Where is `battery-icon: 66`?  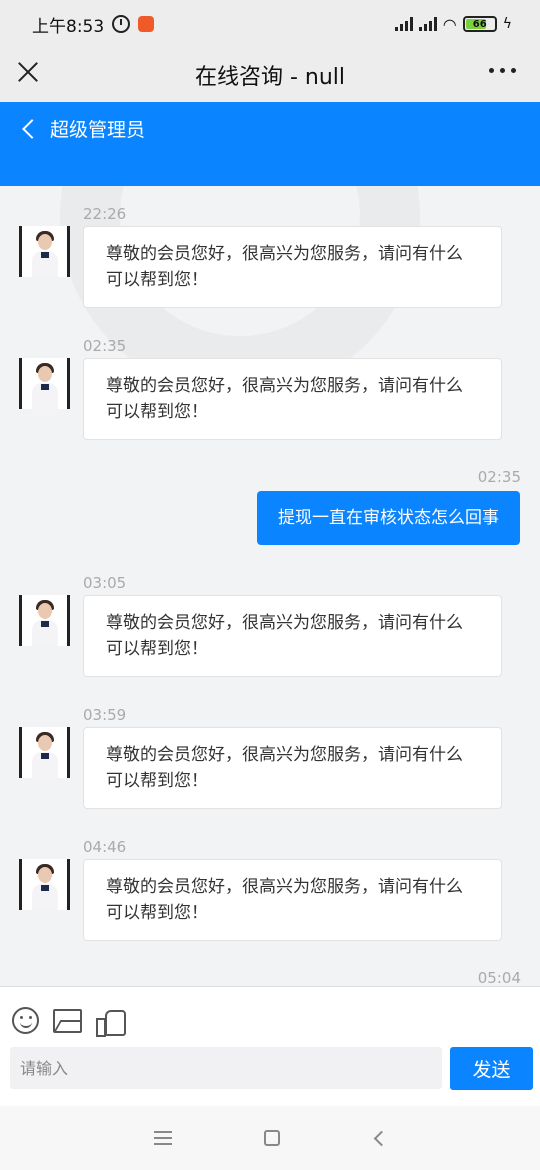 battery-icon: 66 is located at coordinates (479, 24).